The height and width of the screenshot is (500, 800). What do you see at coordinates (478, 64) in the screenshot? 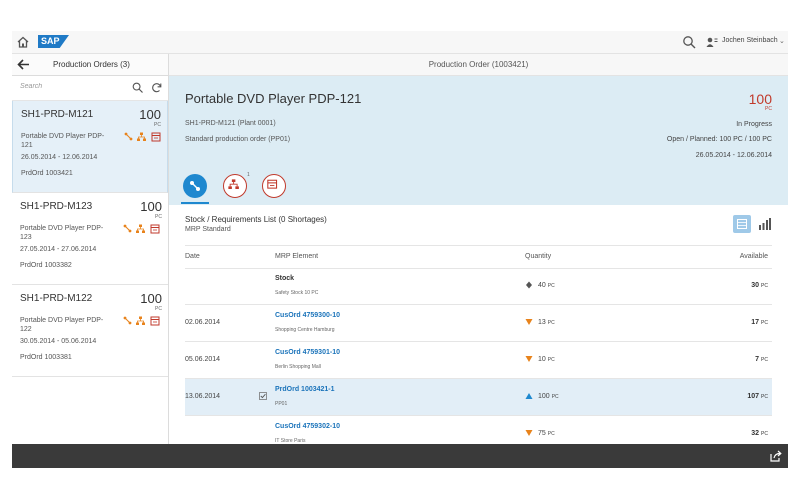
I see `detail-title: Production Order (1003421)` at bounding box center [478, 64].